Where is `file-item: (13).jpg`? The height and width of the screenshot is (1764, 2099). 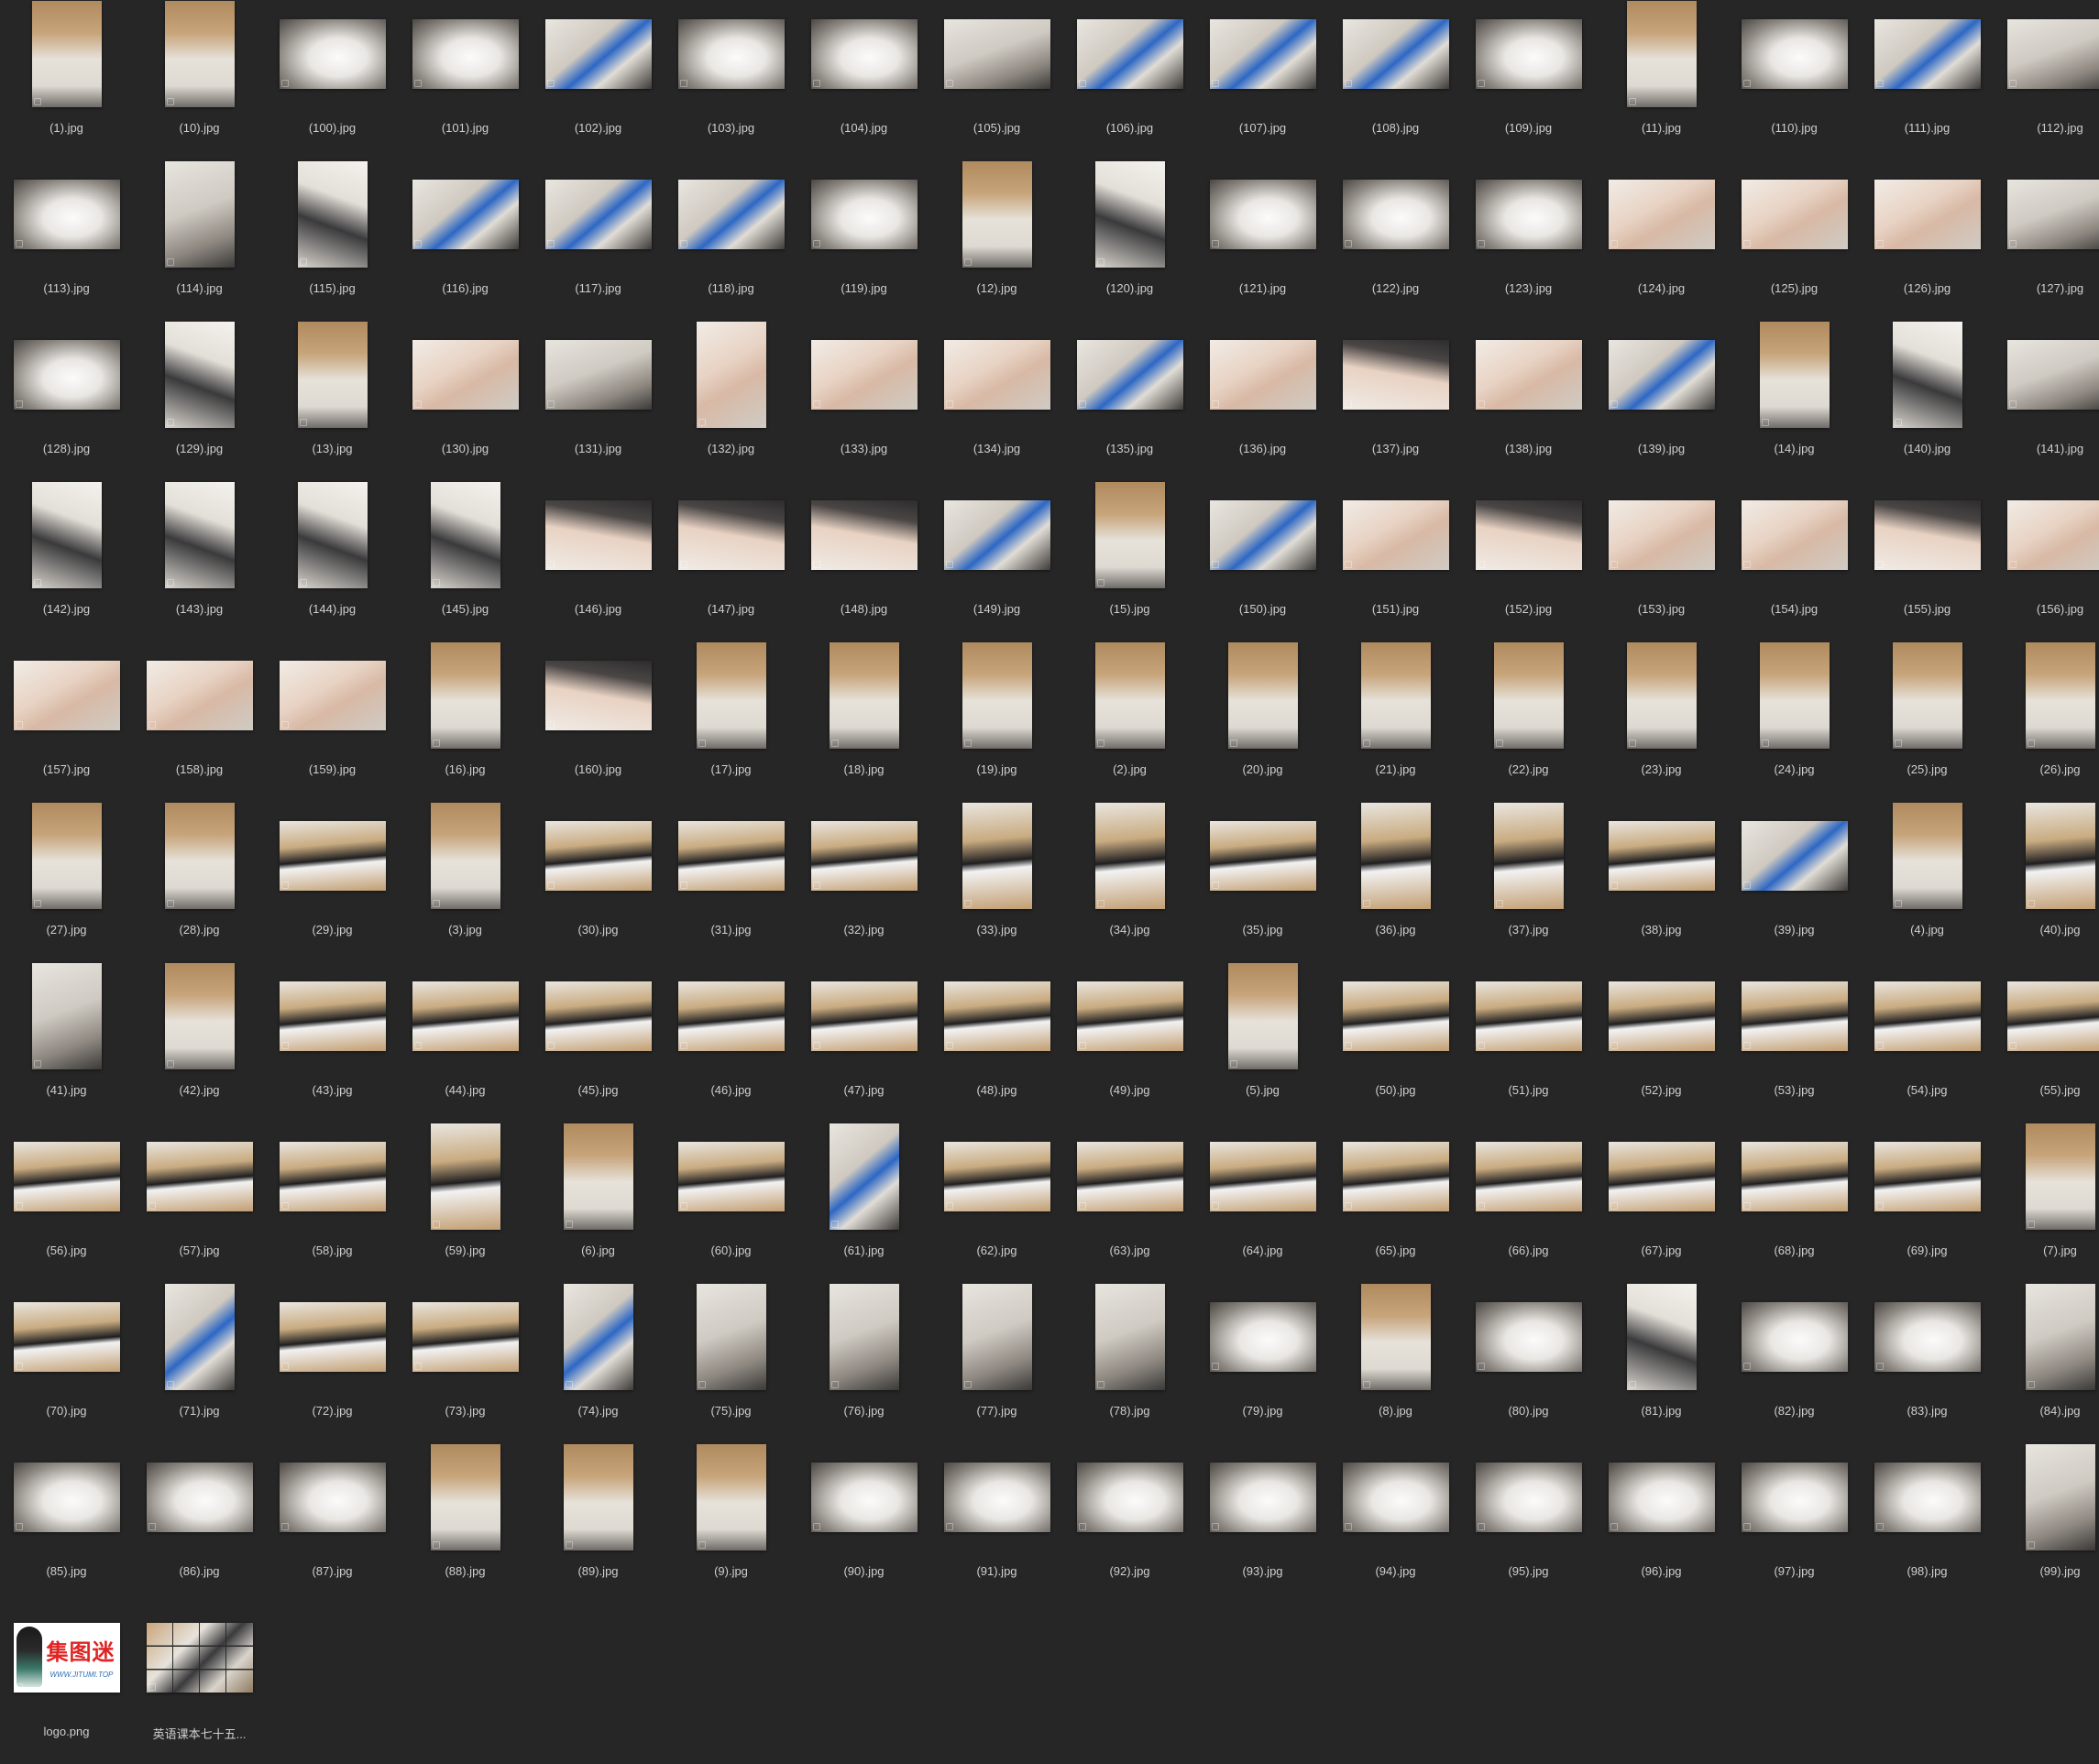
file-item: (13).jpg is located at coordinates (332, 401).